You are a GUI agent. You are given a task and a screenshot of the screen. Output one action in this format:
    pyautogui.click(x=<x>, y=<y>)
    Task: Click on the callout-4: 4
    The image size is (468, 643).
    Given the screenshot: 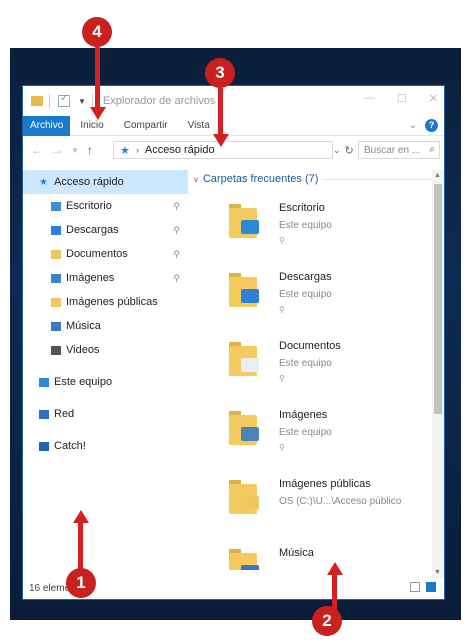 What is the action you would take?
    pyautogui.click(x=97, y=32)
    